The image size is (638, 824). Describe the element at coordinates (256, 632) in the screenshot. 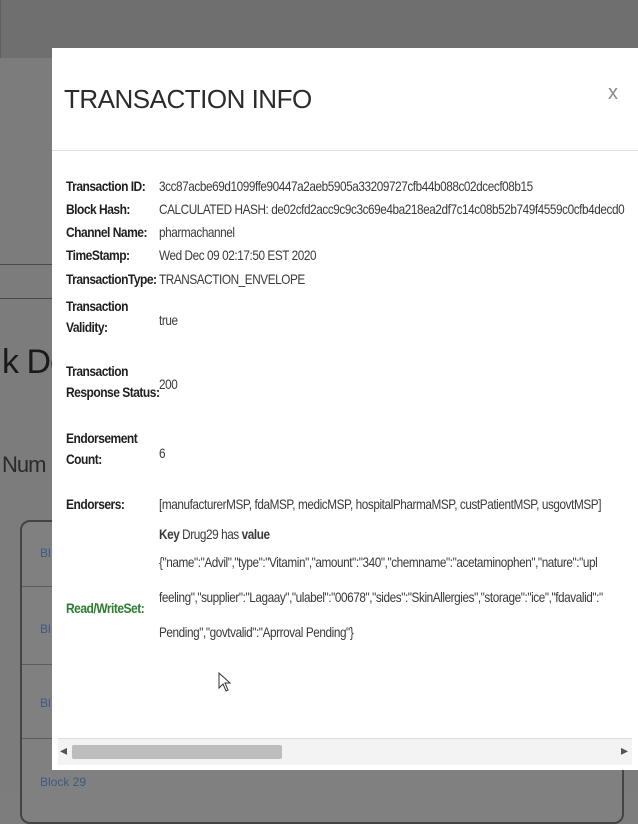

I see `rwset-value-line-3: Pending","govtvalid":"Aprroval Pending"}` at that location.